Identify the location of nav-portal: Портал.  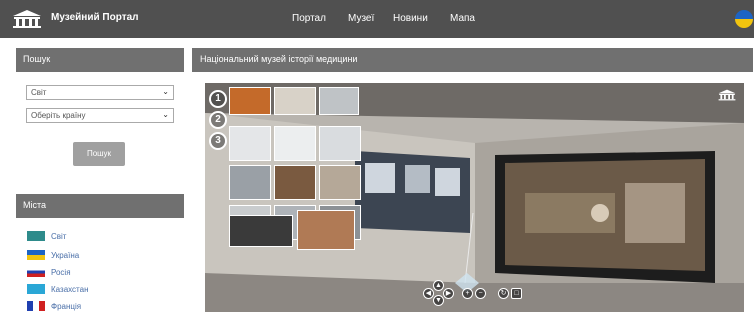
(309, 18).